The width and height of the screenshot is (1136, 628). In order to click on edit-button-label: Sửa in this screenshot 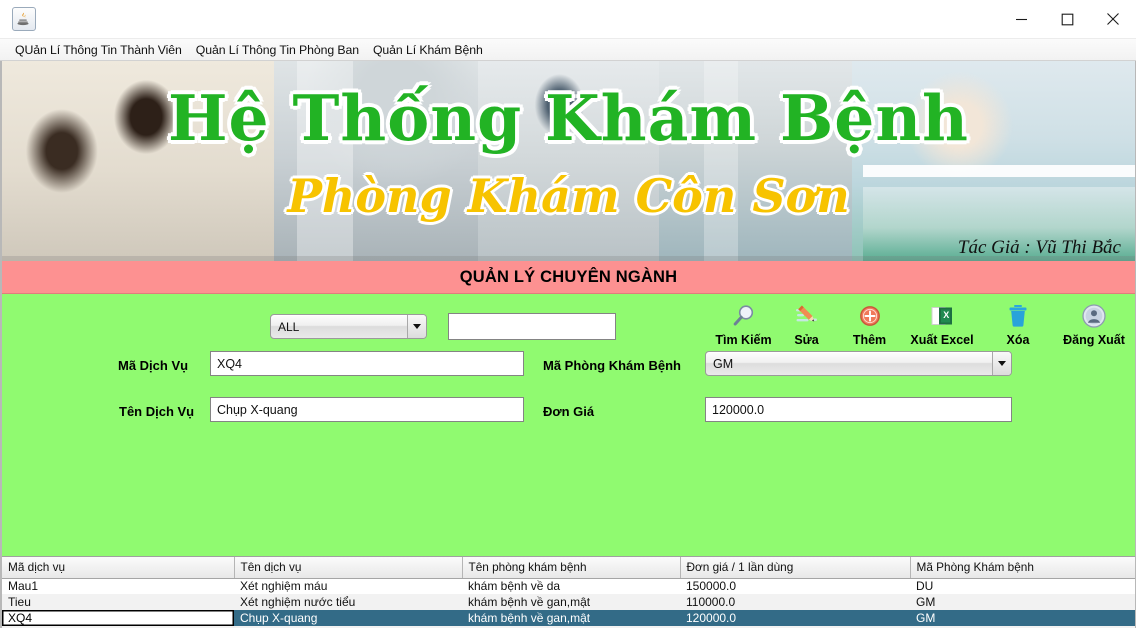, I will do `click(806, 340)`.